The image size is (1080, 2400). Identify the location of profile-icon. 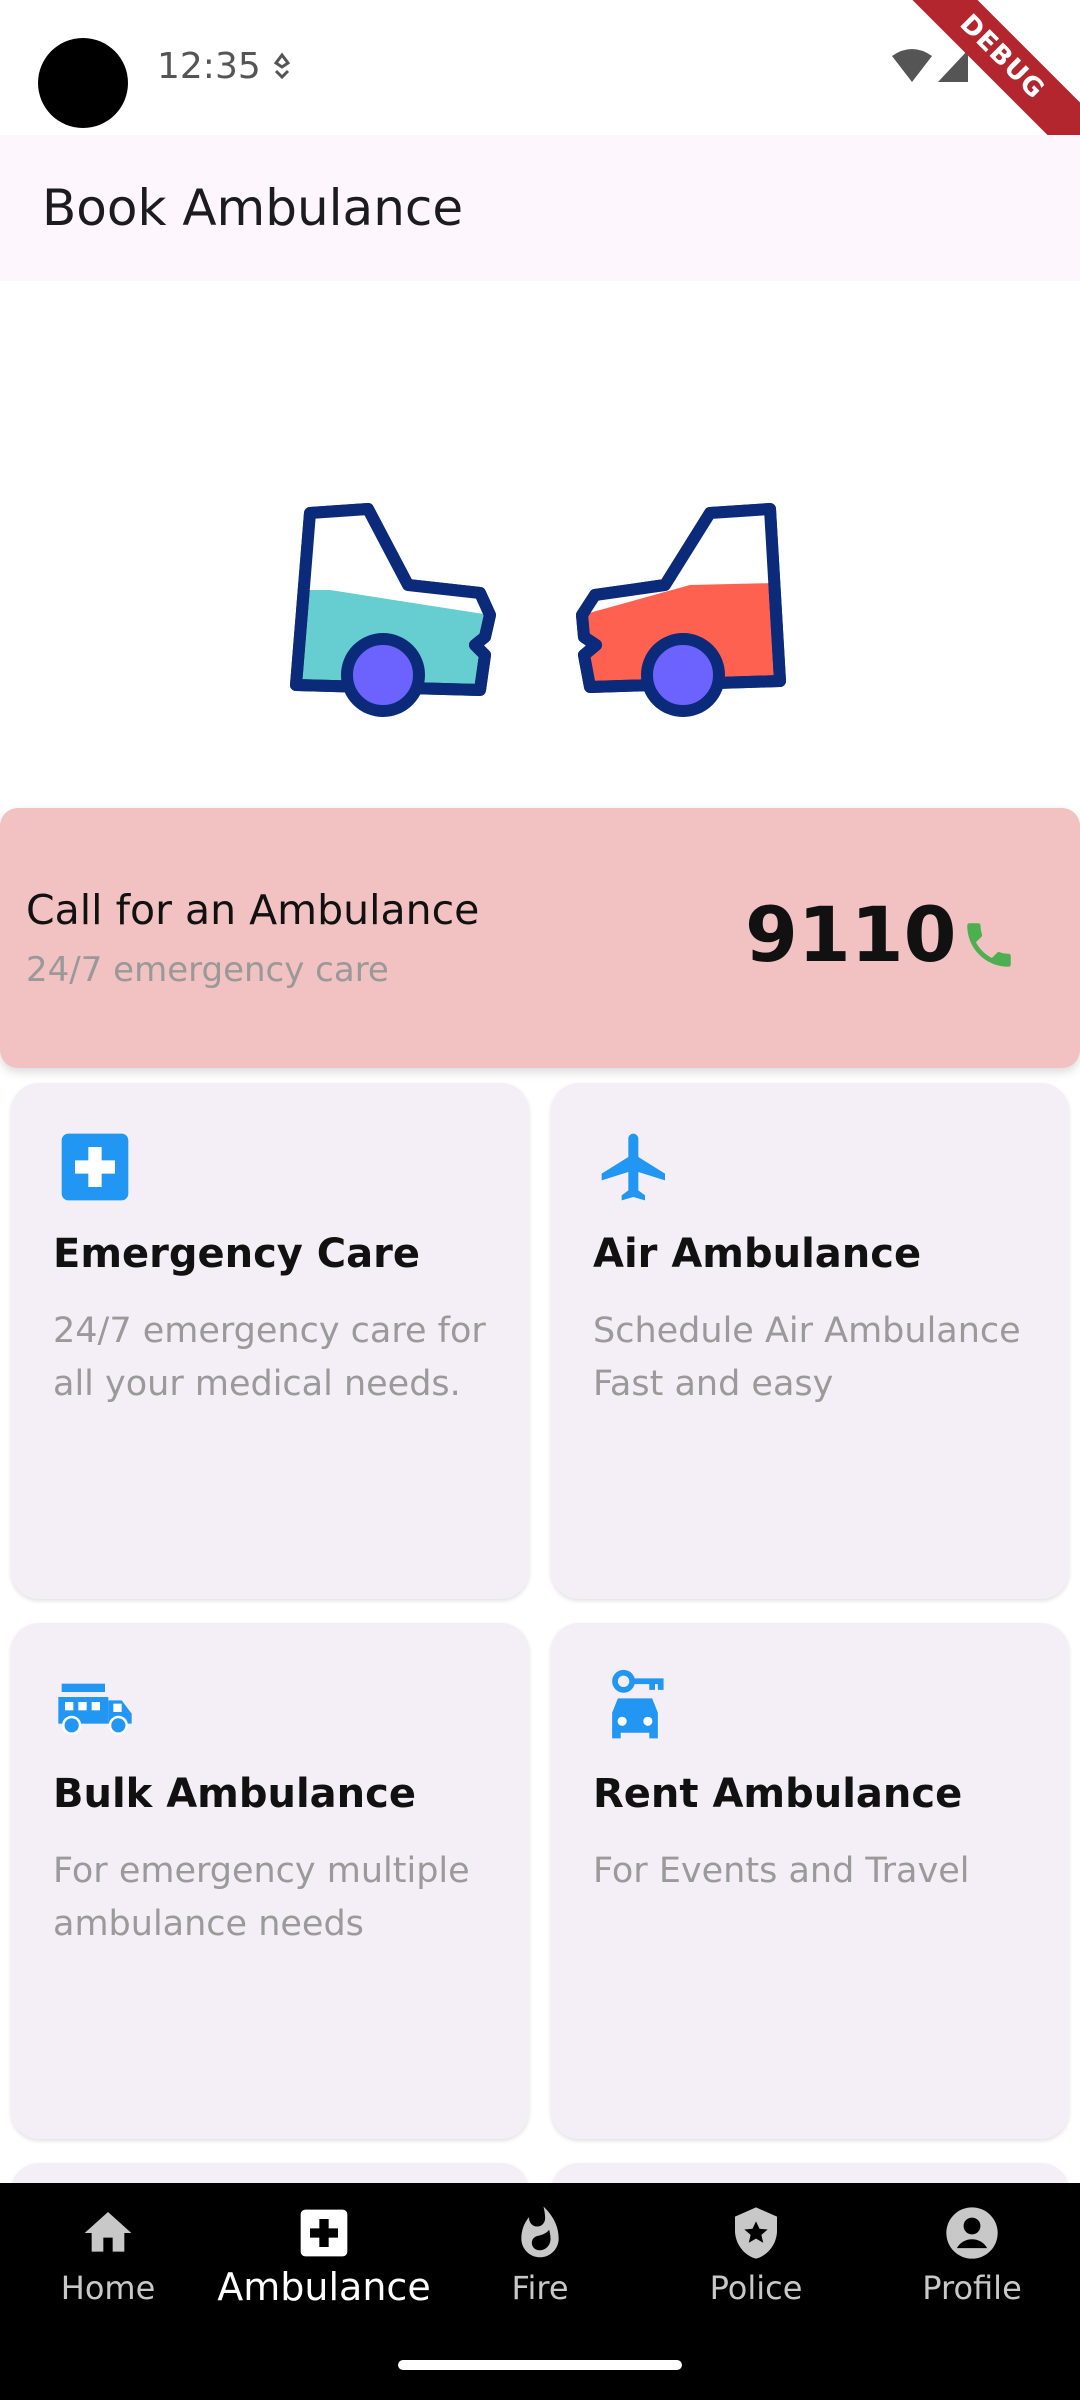
(972, 2233).